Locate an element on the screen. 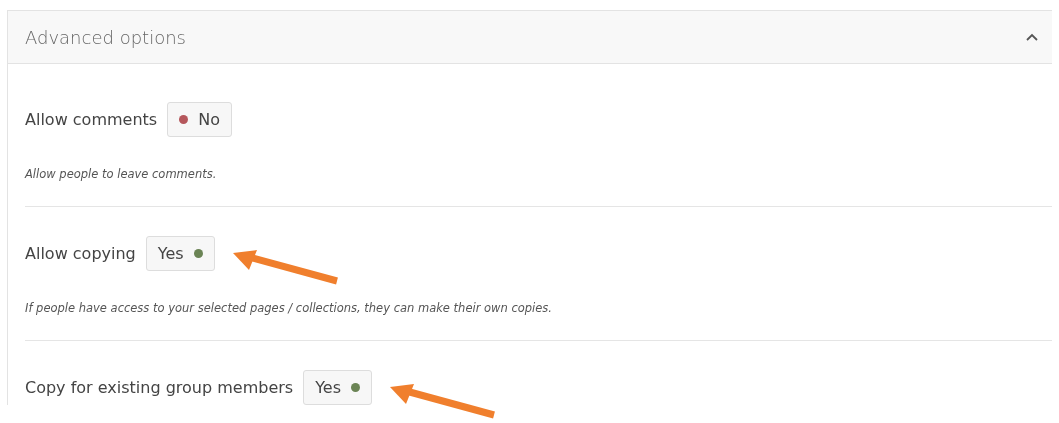 The height and width of the screenshot is (423, 1059). chevron-up-icon is located at coordinates (1032, 37).